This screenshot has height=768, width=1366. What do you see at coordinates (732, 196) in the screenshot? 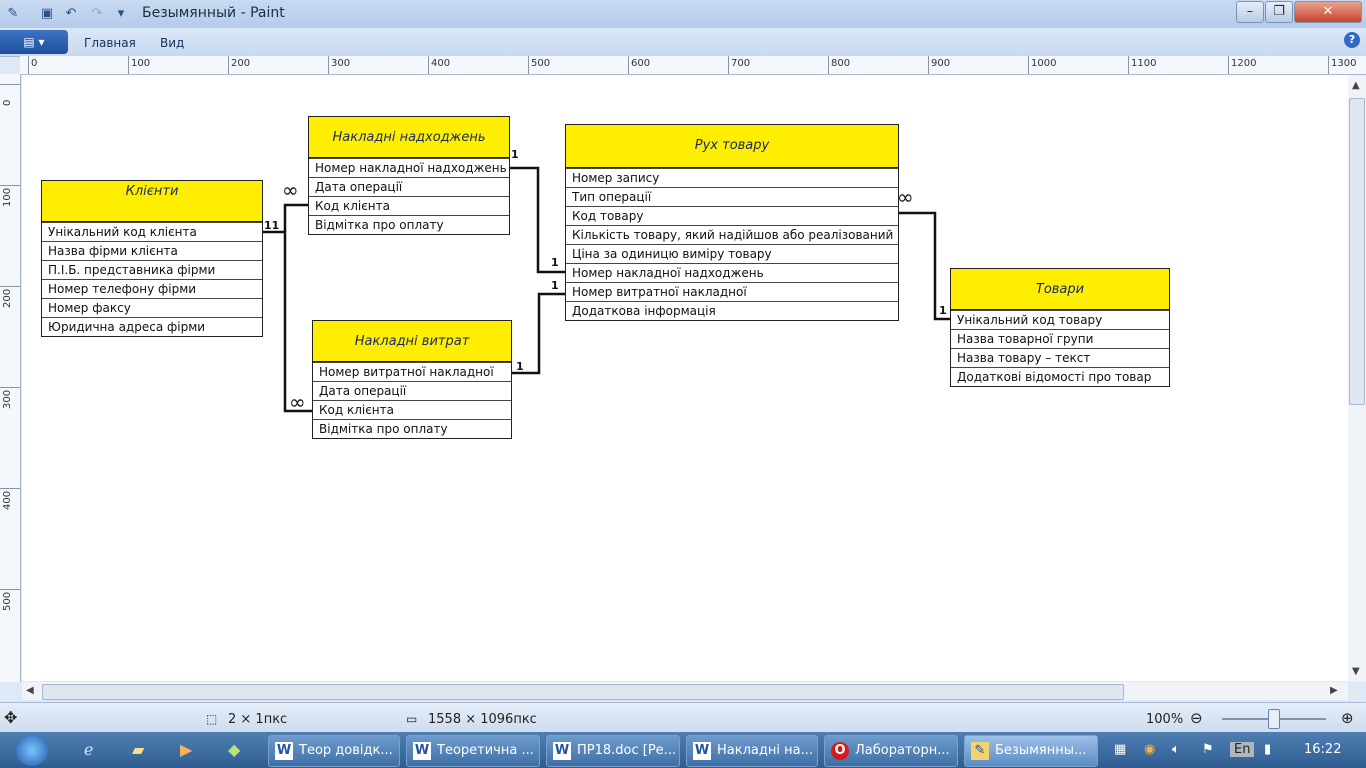
I see `table-field: Тип операції` at bounding box center [732, 196].